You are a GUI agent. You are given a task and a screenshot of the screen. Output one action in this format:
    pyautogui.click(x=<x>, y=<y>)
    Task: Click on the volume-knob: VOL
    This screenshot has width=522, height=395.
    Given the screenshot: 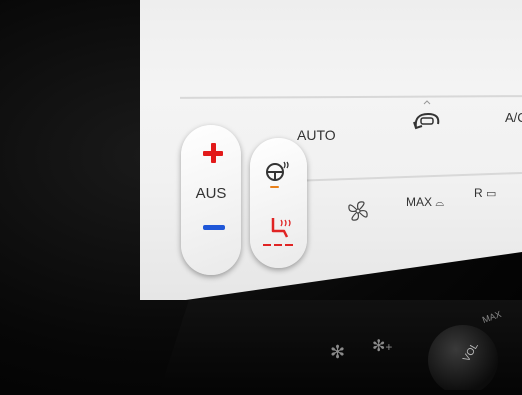 What is the action you would take?
    pyautogui.click(x=463, y=357)
    